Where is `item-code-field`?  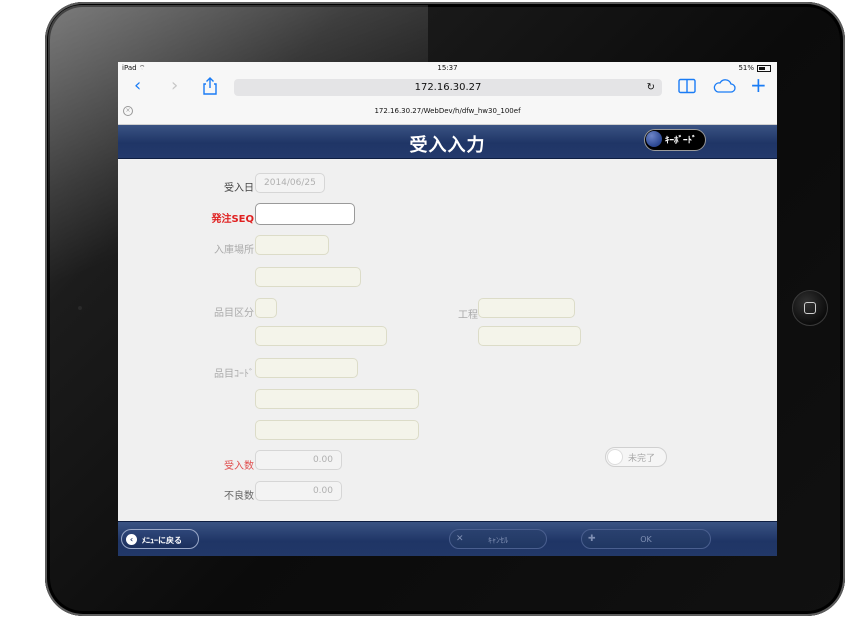
item-code-field is located at coordinates (306, 368).